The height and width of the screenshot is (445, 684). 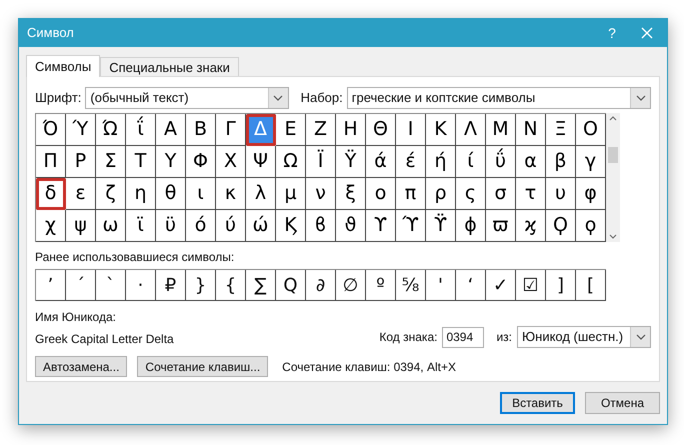 I want to click on symbol-cell: Ζ, so click(x=321, y=130).